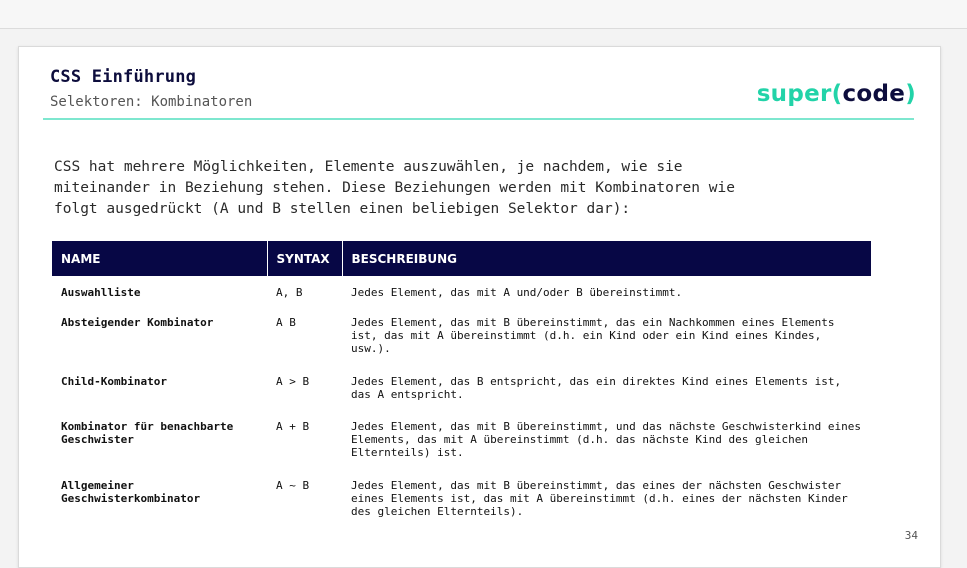 Image resolution: width=967 pixels, height=568 pixels. I want to click on column-header-syntax: SYNTAX, so click(304, 258).